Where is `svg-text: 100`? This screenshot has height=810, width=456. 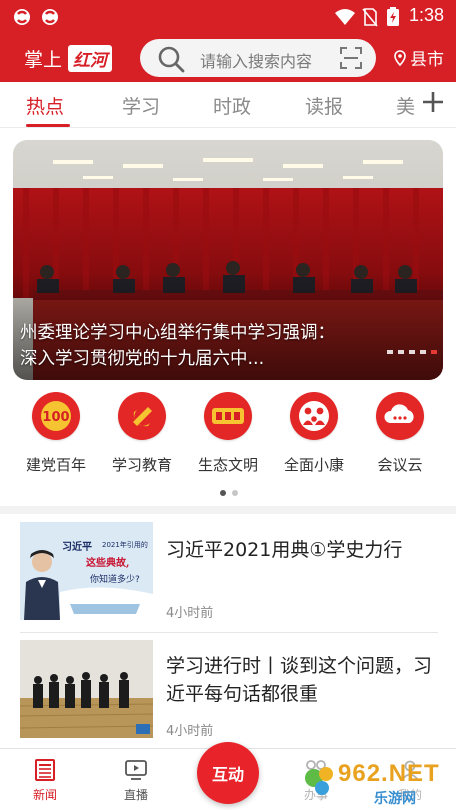
svg-text: 100 is located at coordinates (55, 417).